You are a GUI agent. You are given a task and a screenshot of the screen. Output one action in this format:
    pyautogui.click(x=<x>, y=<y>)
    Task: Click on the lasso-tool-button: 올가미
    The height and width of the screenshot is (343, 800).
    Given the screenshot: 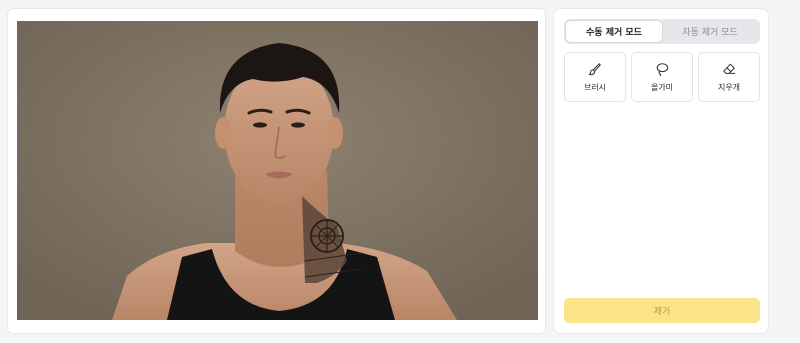 What is the action you would take?
    pyautogui.click(x=662, y=77)
    